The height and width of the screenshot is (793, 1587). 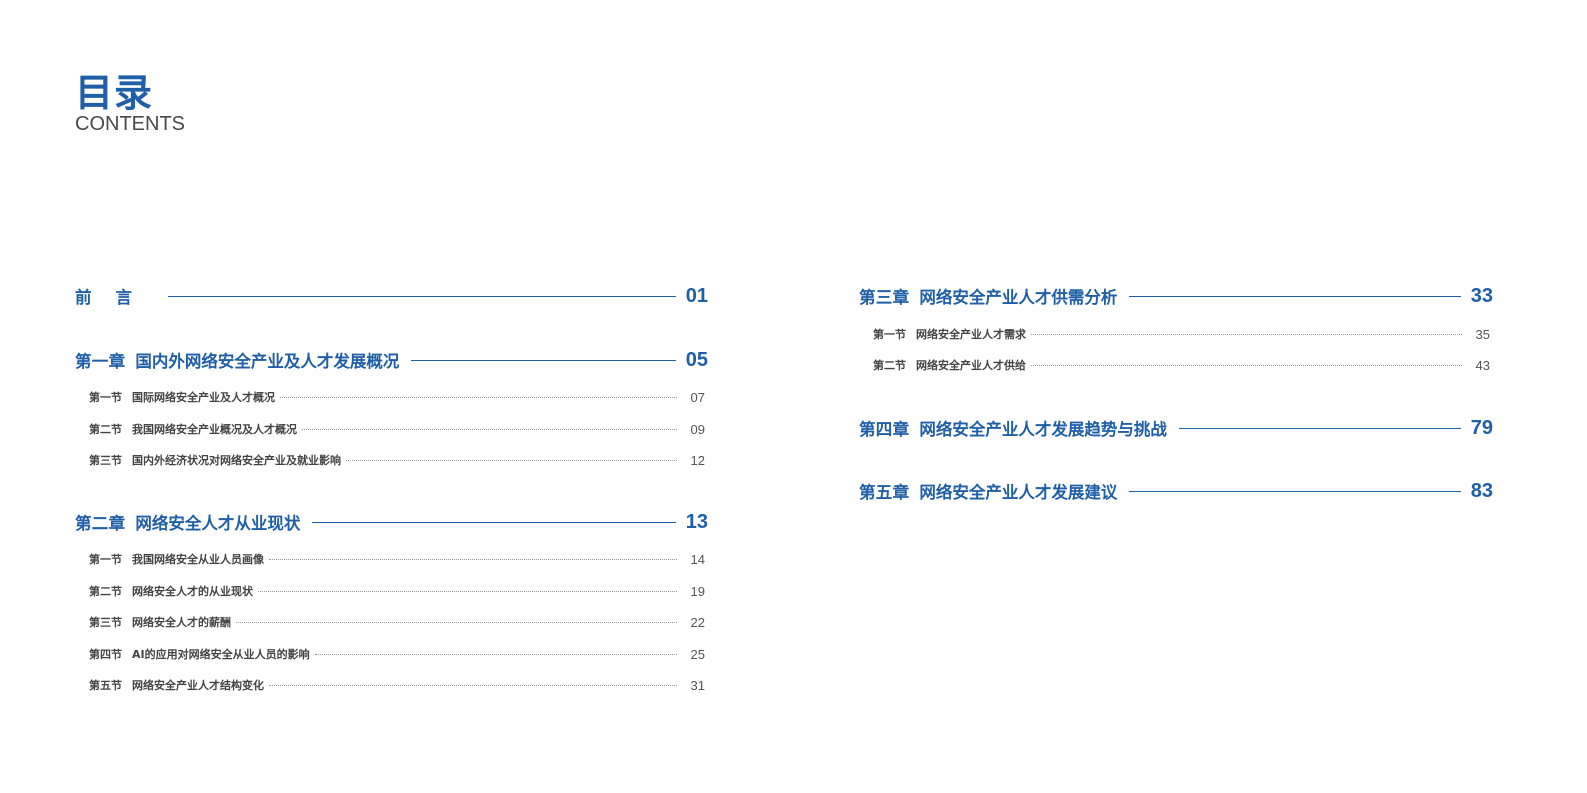 What do you see at coordinates (236, 460) in the screenshot?
I see `section-title: 国内外经济状况对网络安全产业及就业影响` at bounding box center [236, 460].